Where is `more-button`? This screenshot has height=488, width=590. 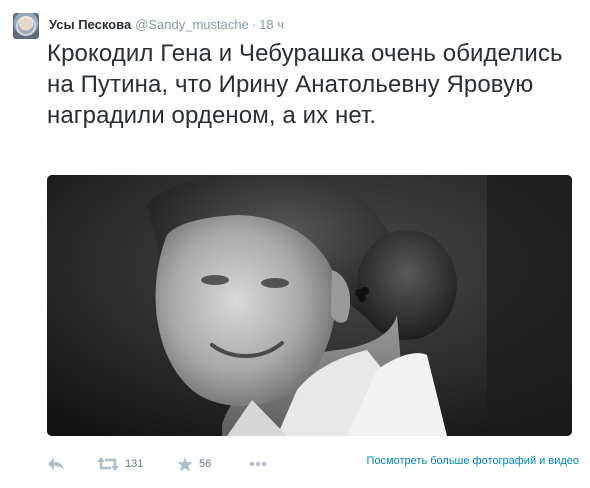 more-button is located at coordinates (258, 464).